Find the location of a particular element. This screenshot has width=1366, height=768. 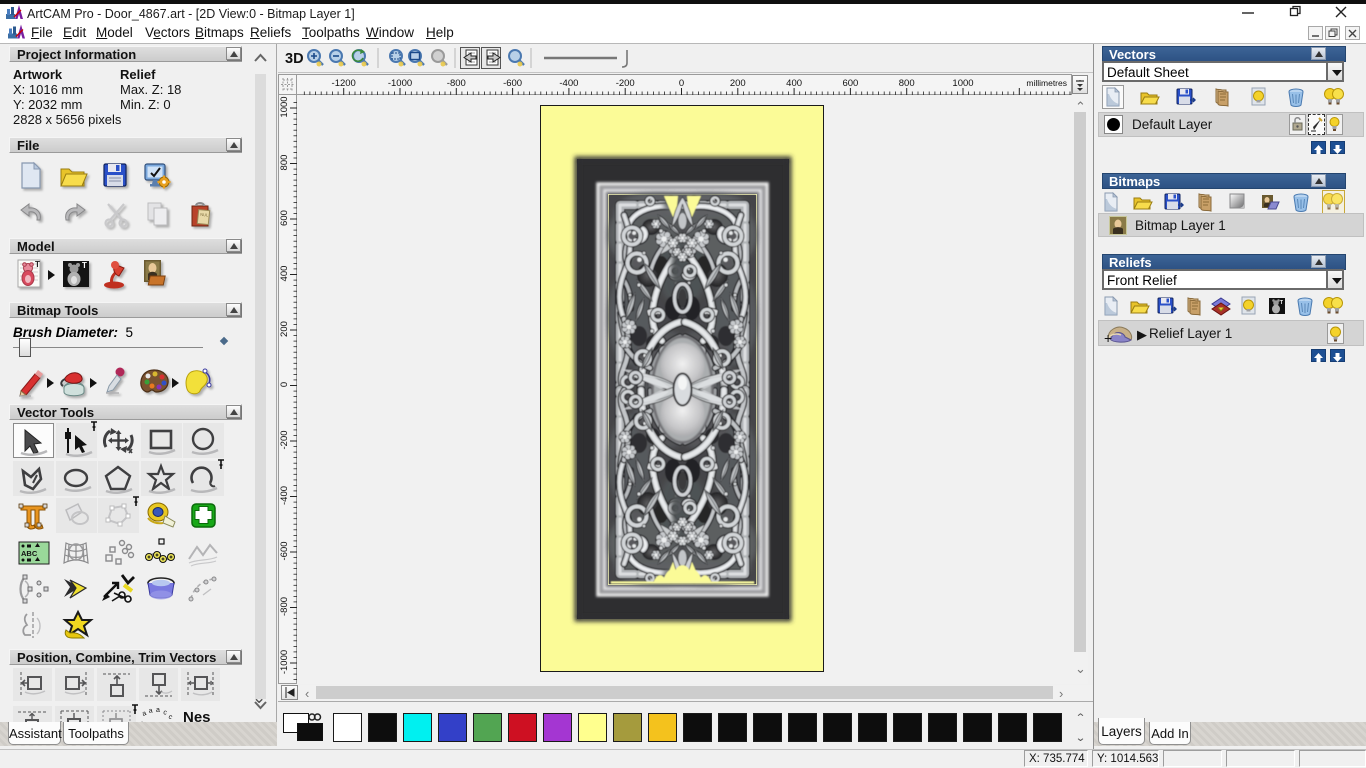

svg-text: NUL is located at coordinates (204, 215).